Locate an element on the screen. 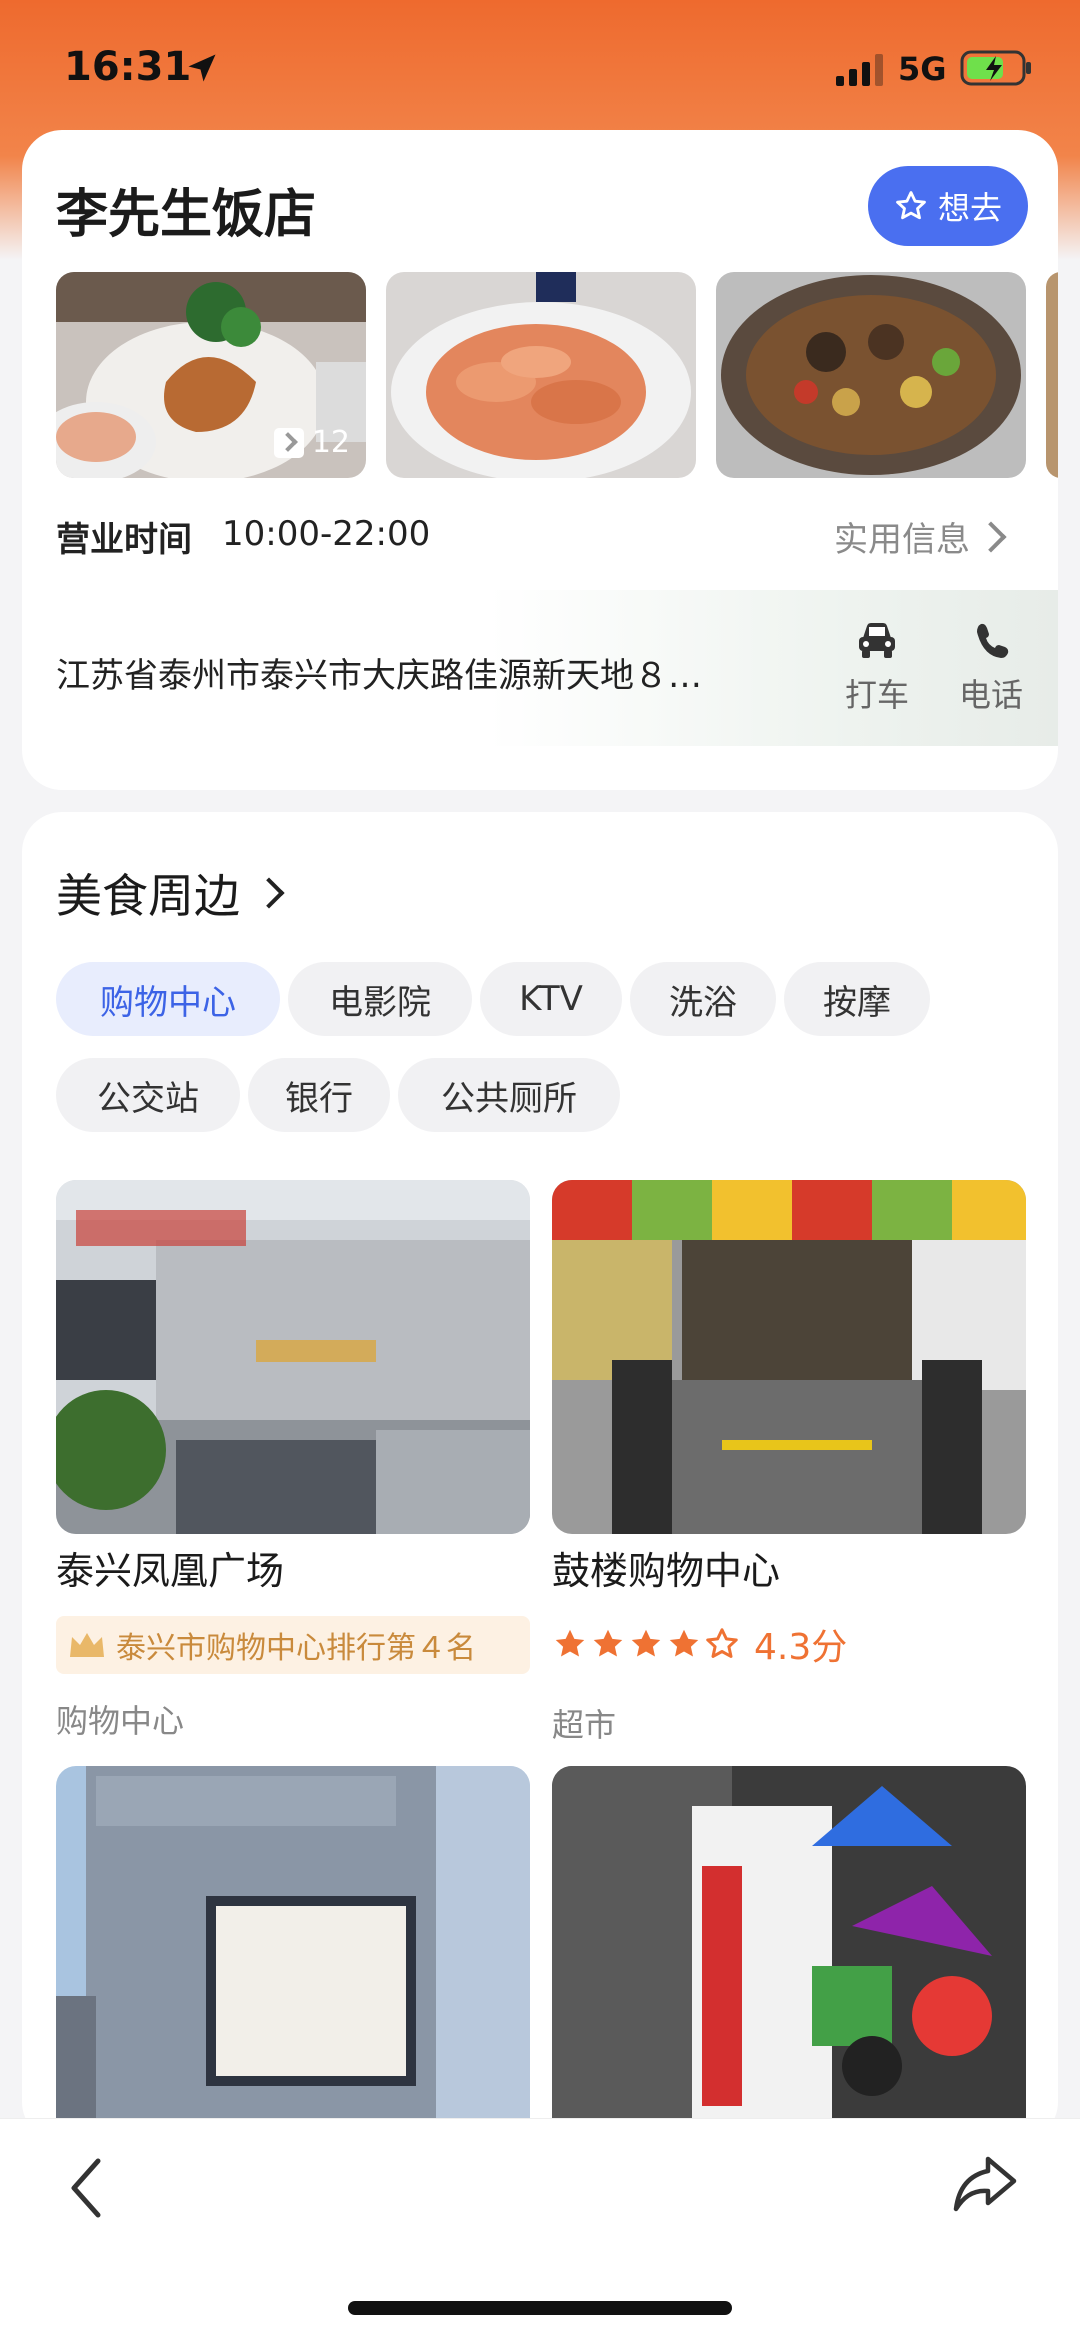 This screenshot has height=2337, width=1080. partial-photo-image is located at coordinates (1052, 375).